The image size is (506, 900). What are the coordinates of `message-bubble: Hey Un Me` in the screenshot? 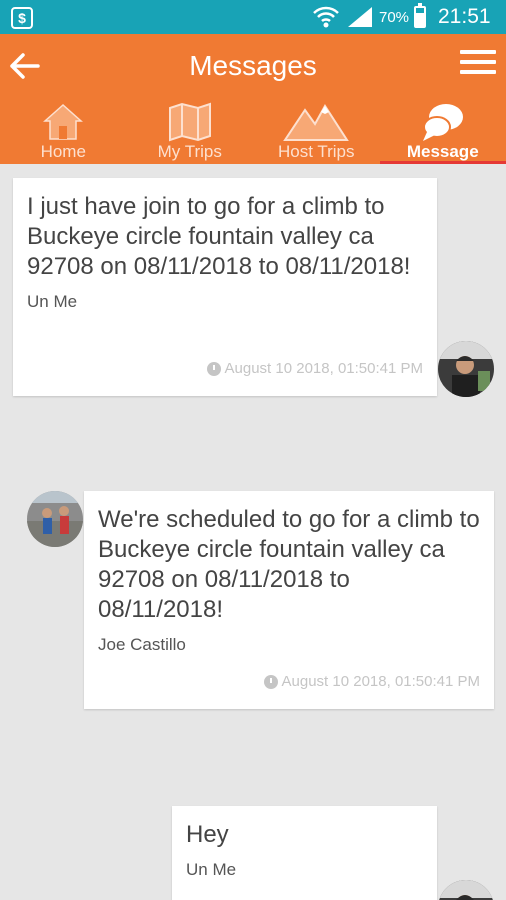 It's located at (304, 853).